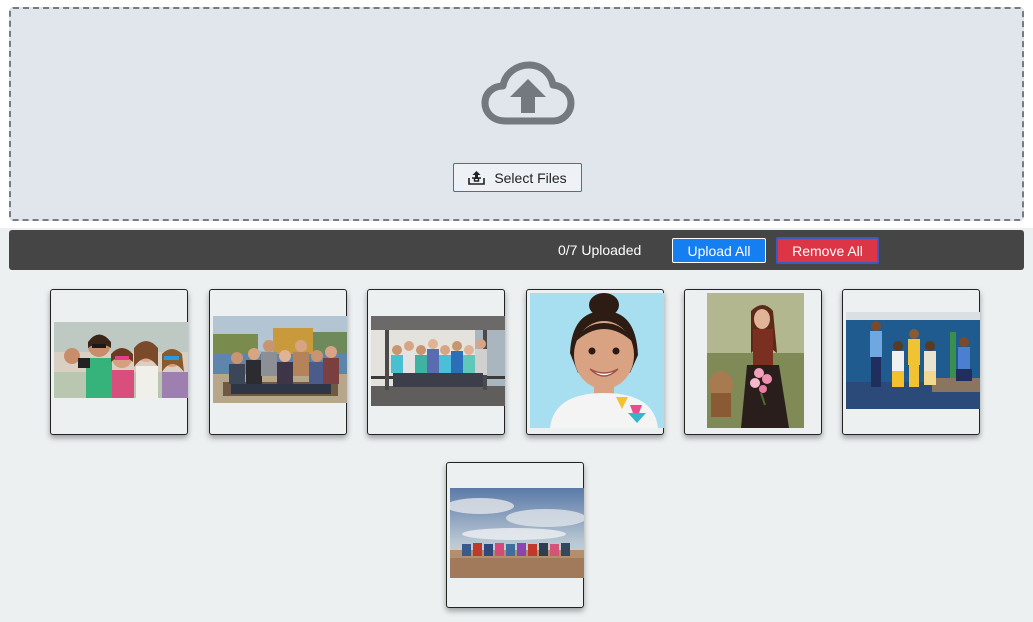 This screenshot has width=1033, height=622. What do you see at coordinates (516, 250) in the screenshot?
I see `upload-status-bar: 0/7 Uploaded Upload All Remove All` at bounding box center [516, 250].